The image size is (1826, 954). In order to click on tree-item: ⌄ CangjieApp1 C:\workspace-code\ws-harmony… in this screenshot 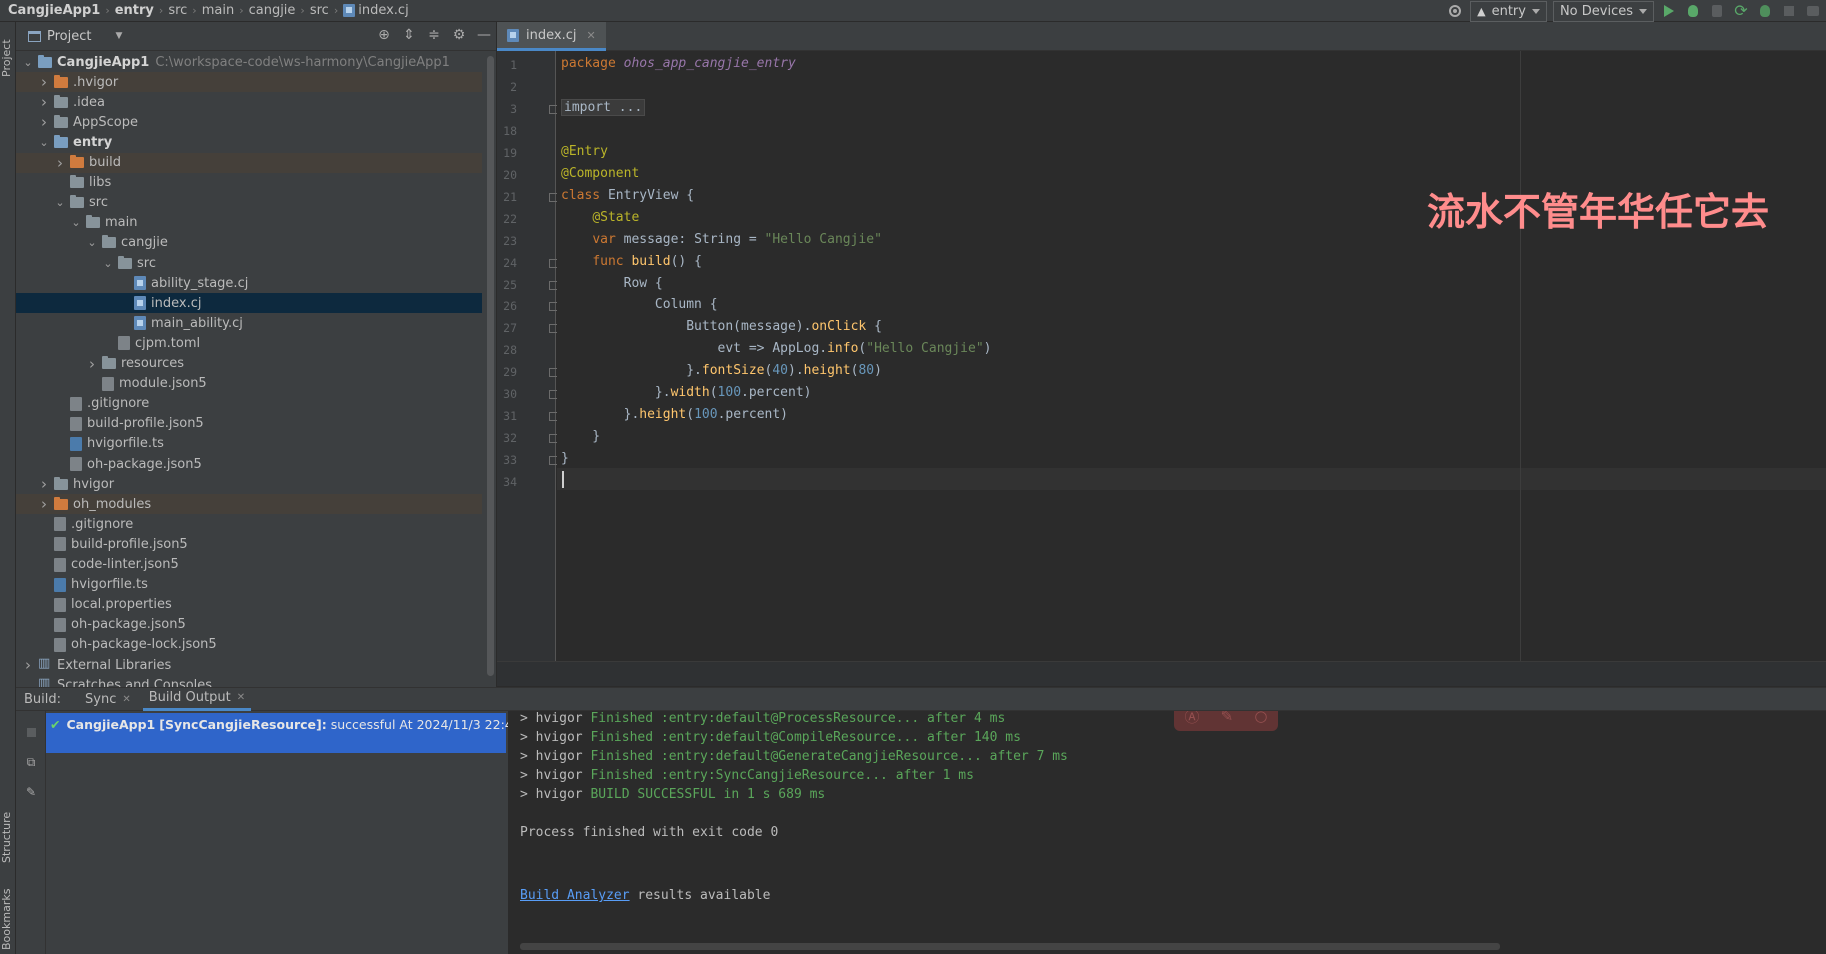, I will do `click(249, 62)`.